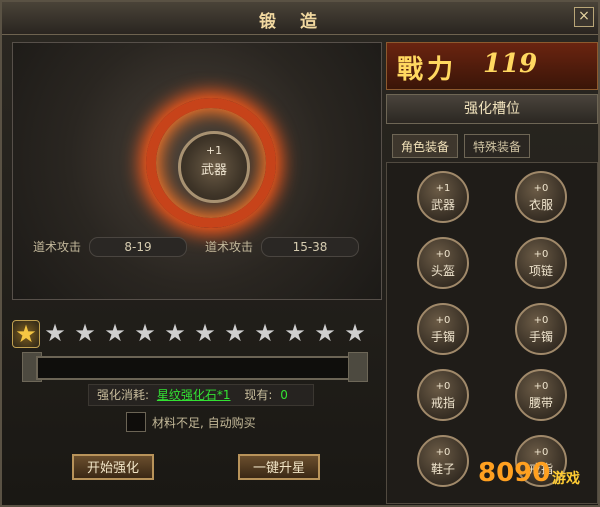 The height and width of the screenshot is (507, 600). I want to click on slot-name: 武器, so click(442, 205).